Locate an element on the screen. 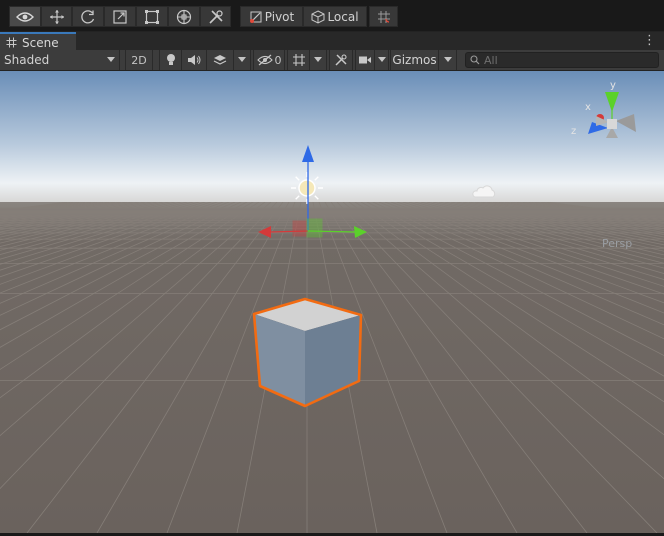  audio-toggle is located at coordinates (194, 60).